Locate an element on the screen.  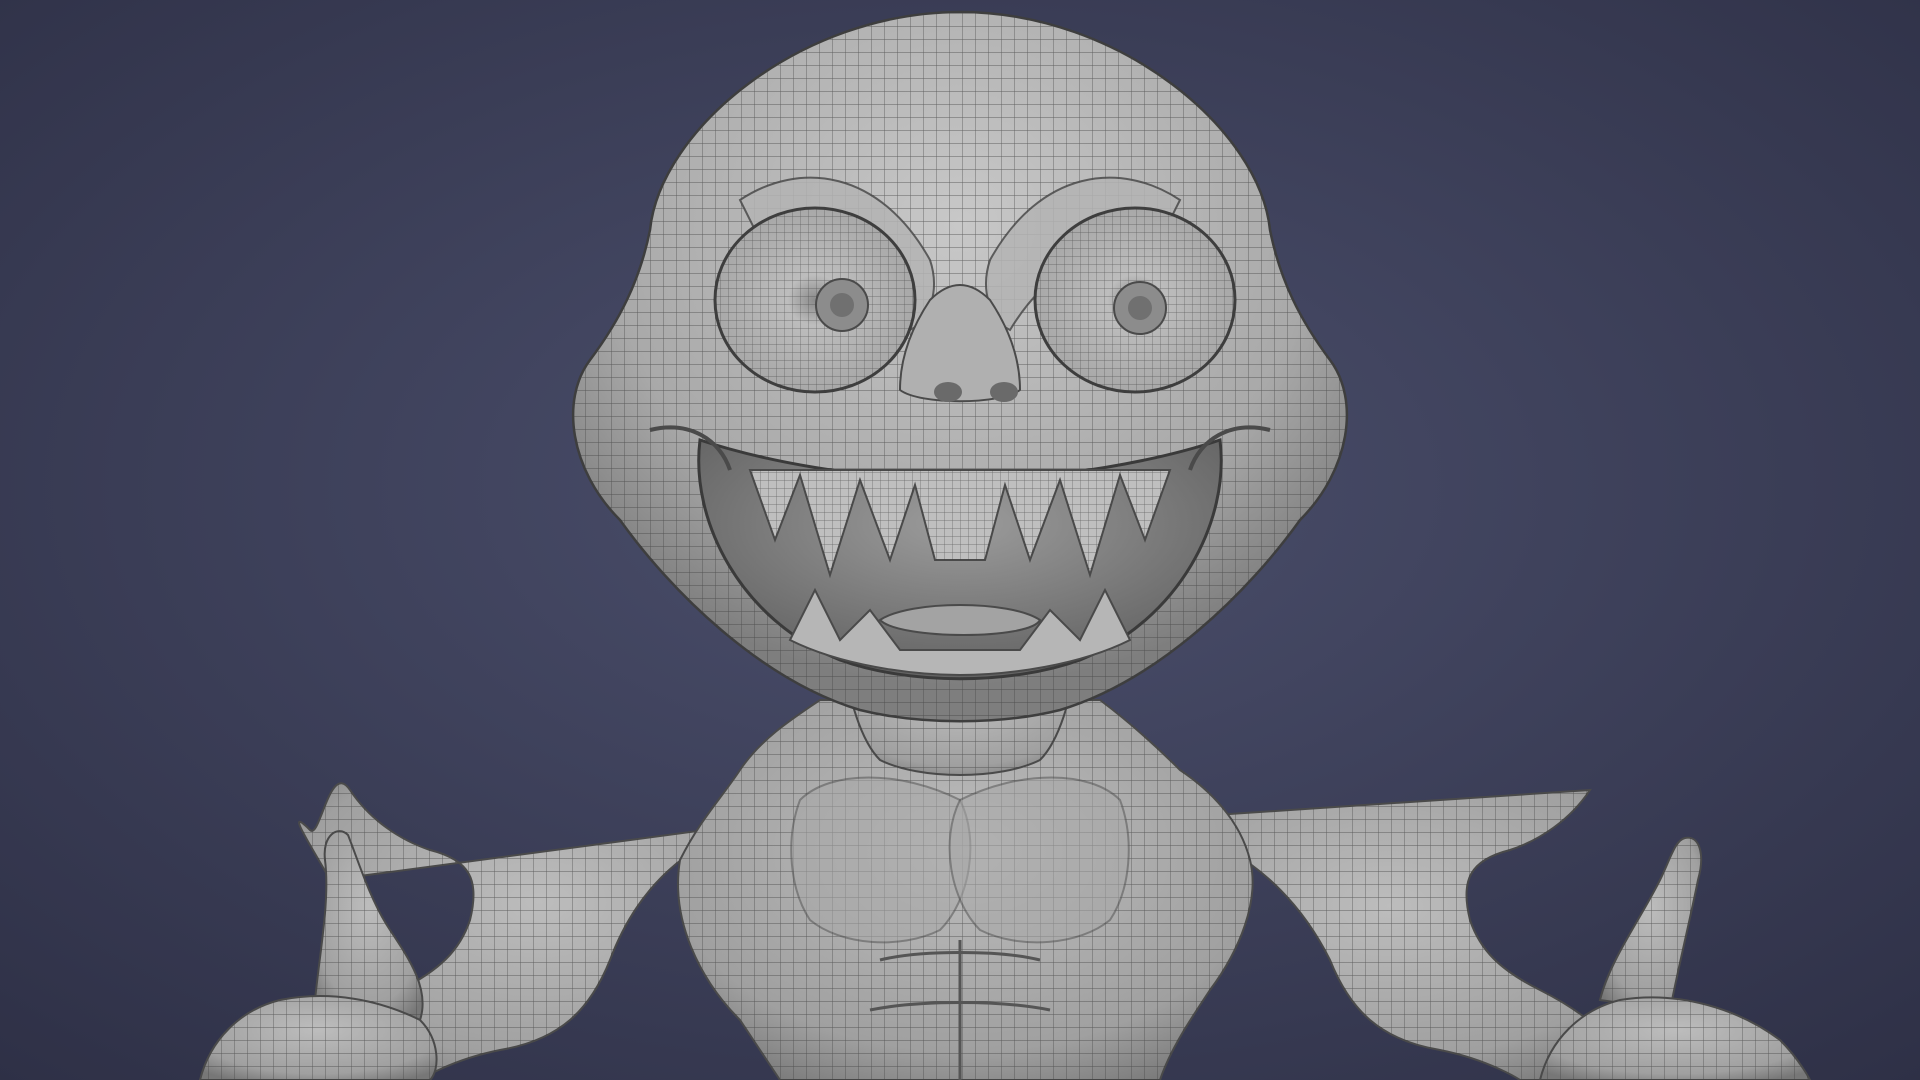
right-eye is located at coordinates (1135, 300).